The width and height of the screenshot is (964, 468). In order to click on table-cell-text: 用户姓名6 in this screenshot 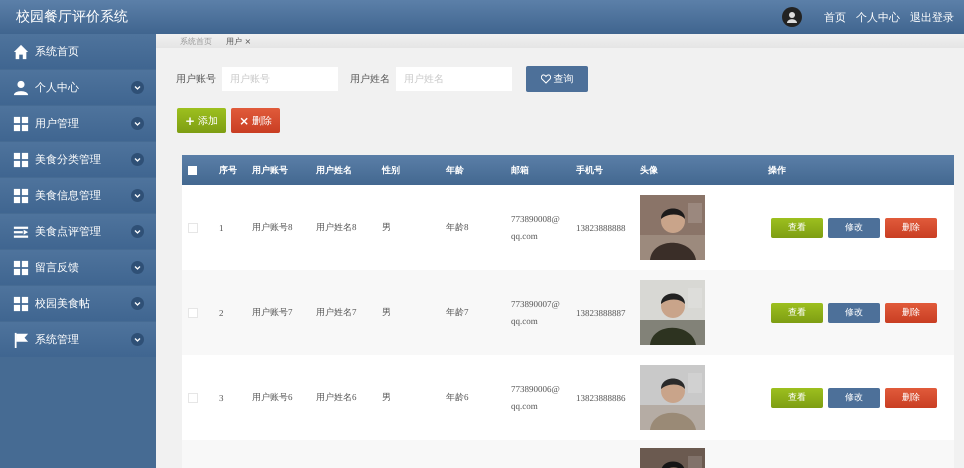, I will do `click(337, 397)`.